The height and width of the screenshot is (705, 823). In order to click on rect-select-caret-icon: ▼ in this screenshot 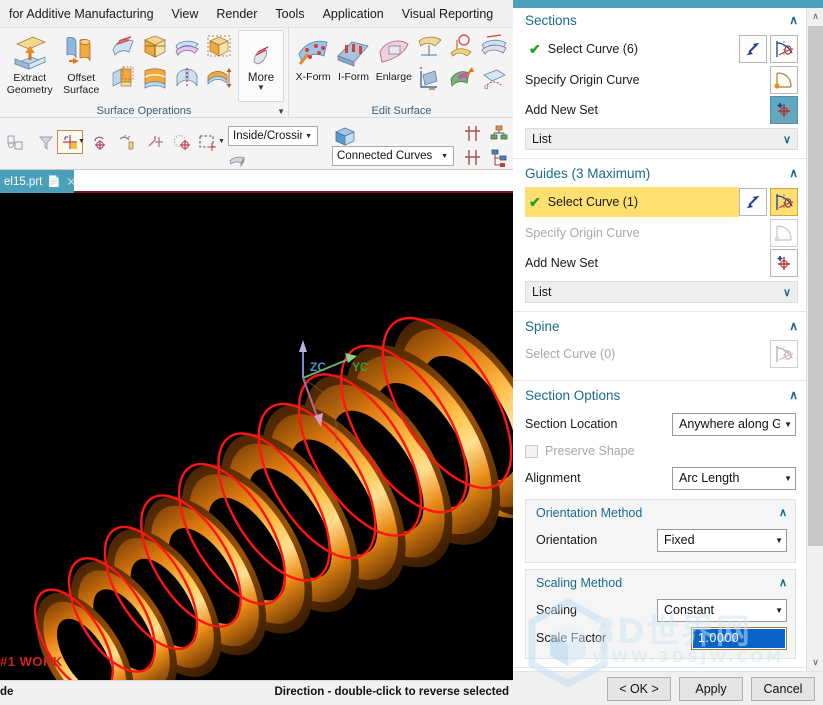, I will do `click(221, 141)`.